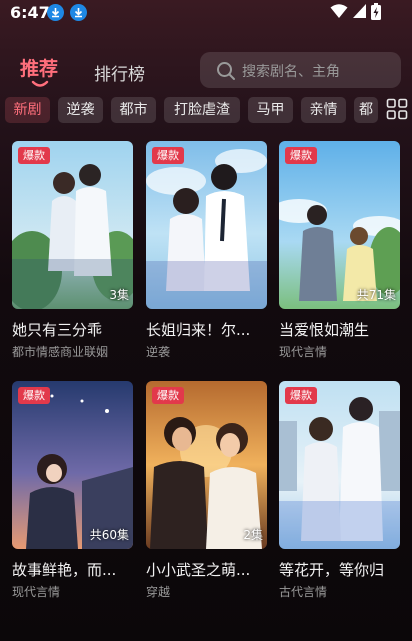  I want to click on drama-tags: 逆袭, so click(158, 352).